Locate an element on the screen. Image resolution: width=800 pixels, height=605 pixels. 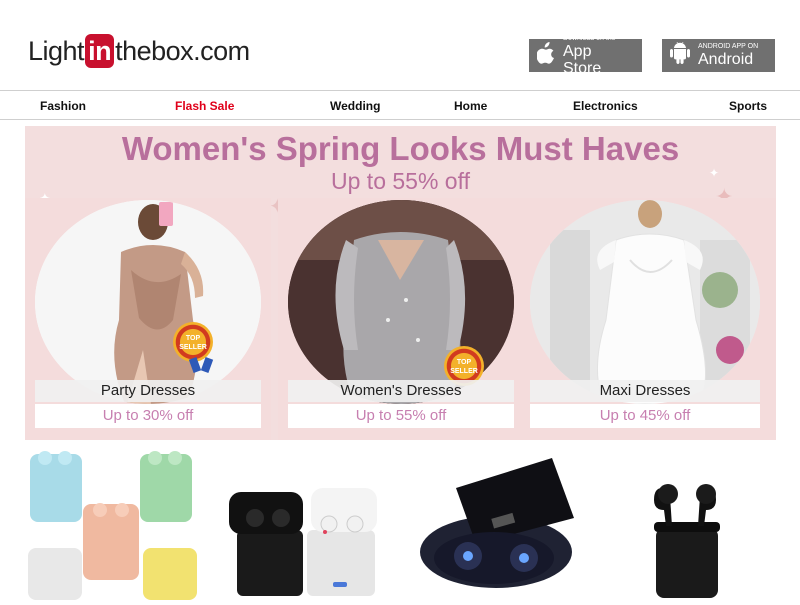
android-text: ANDROID APP ON Android is located at coordinates (728, 55).